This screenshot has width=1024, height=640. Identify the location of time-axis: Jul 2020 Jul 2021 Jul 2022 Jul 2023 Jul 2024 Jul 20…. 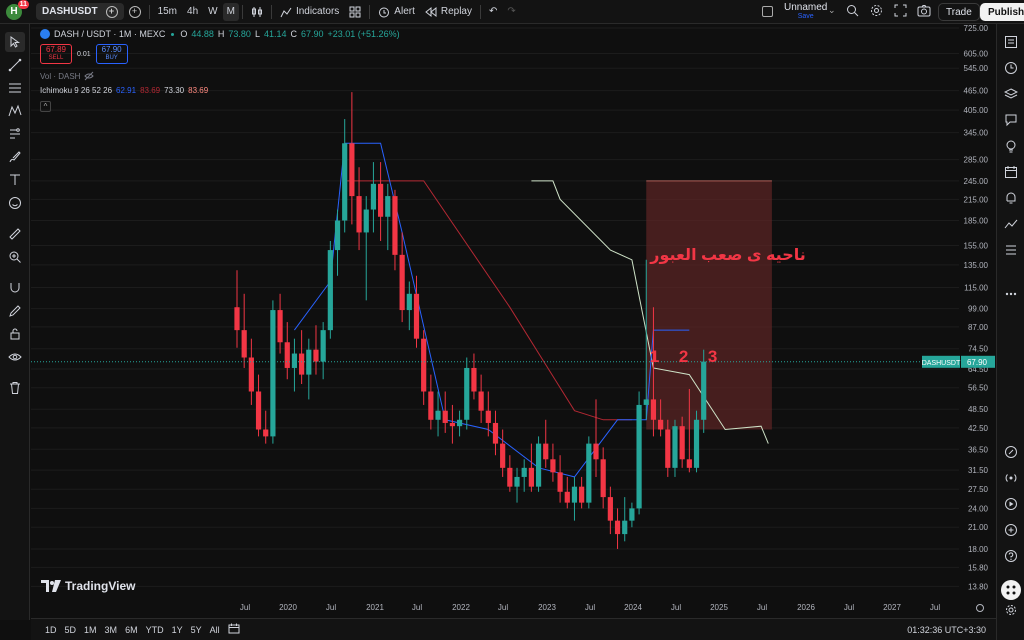
(612, 607).